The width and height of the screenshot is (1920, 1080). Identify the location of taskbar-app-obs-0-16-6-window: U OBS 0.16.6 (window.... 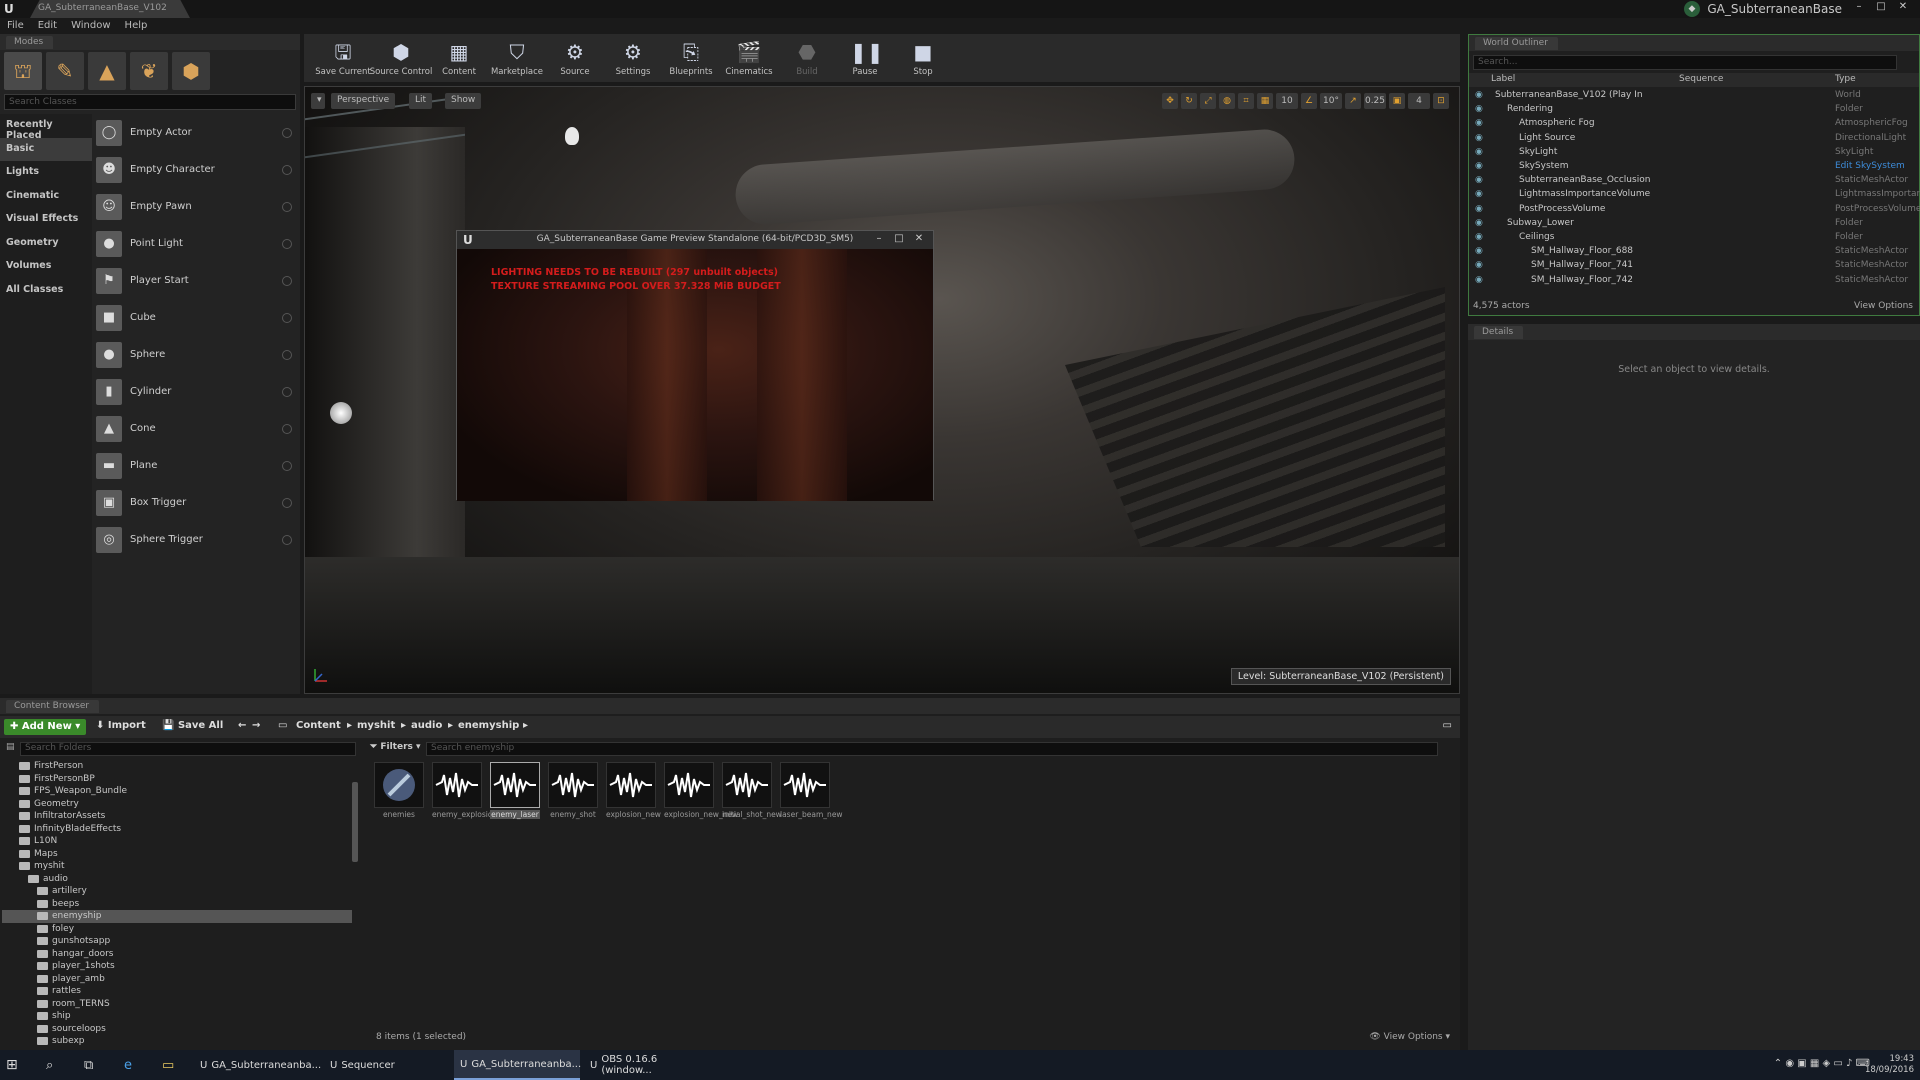
(647, 1065).